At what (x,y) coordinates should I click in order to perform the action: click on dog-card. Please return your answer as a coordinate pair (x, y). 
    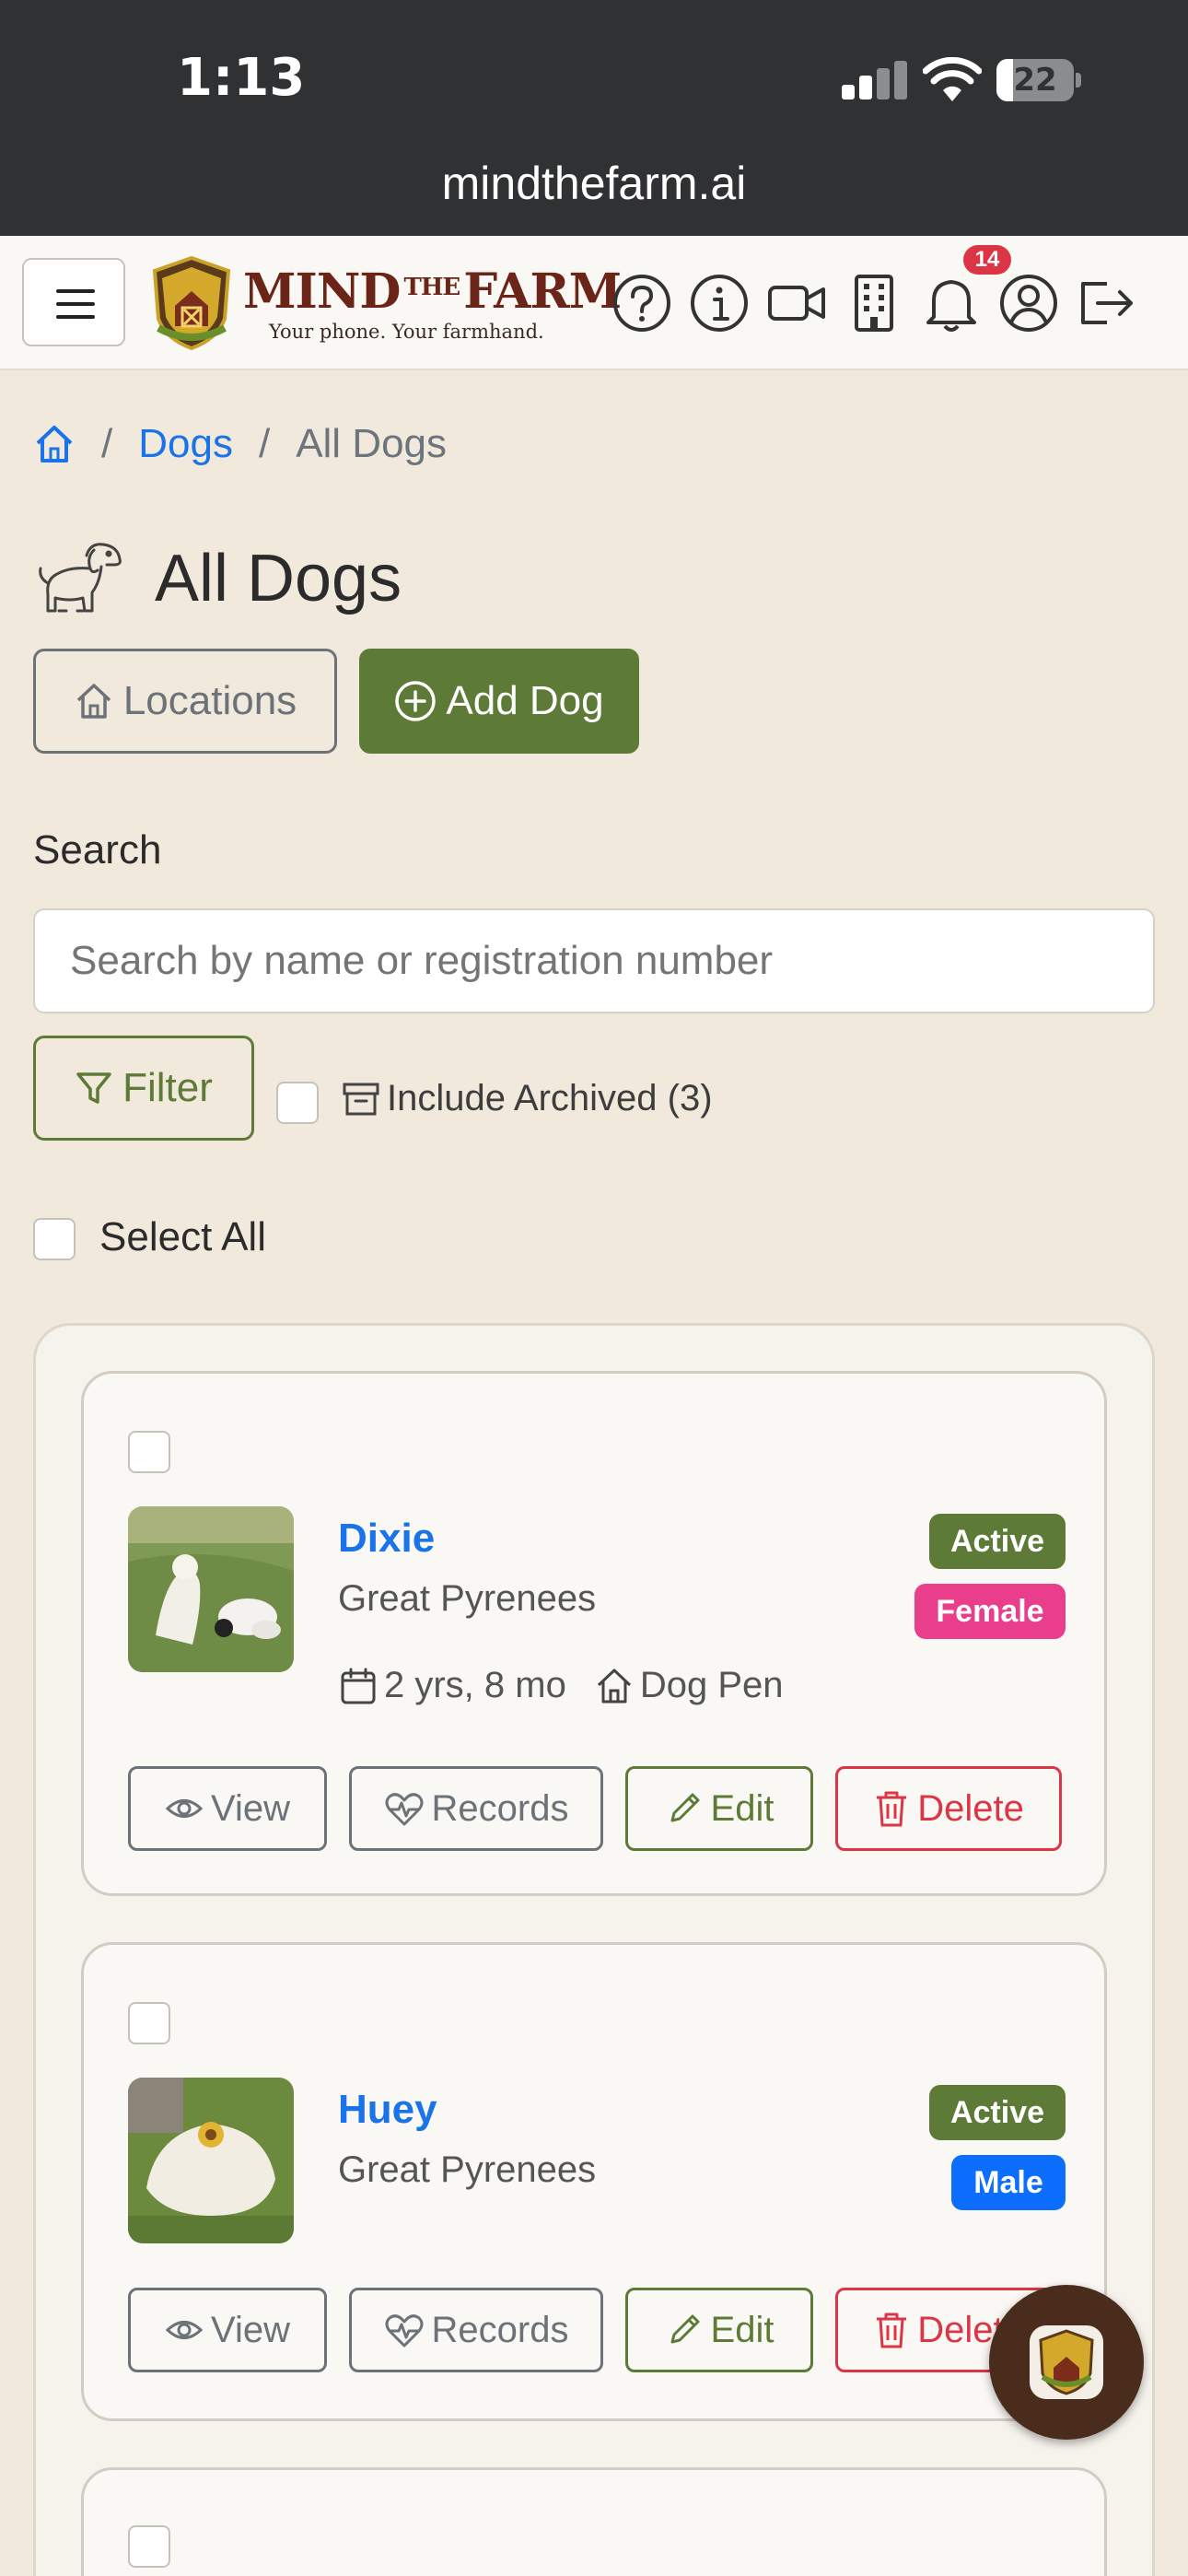
    Looking at the image, I should click on (594, 2521).